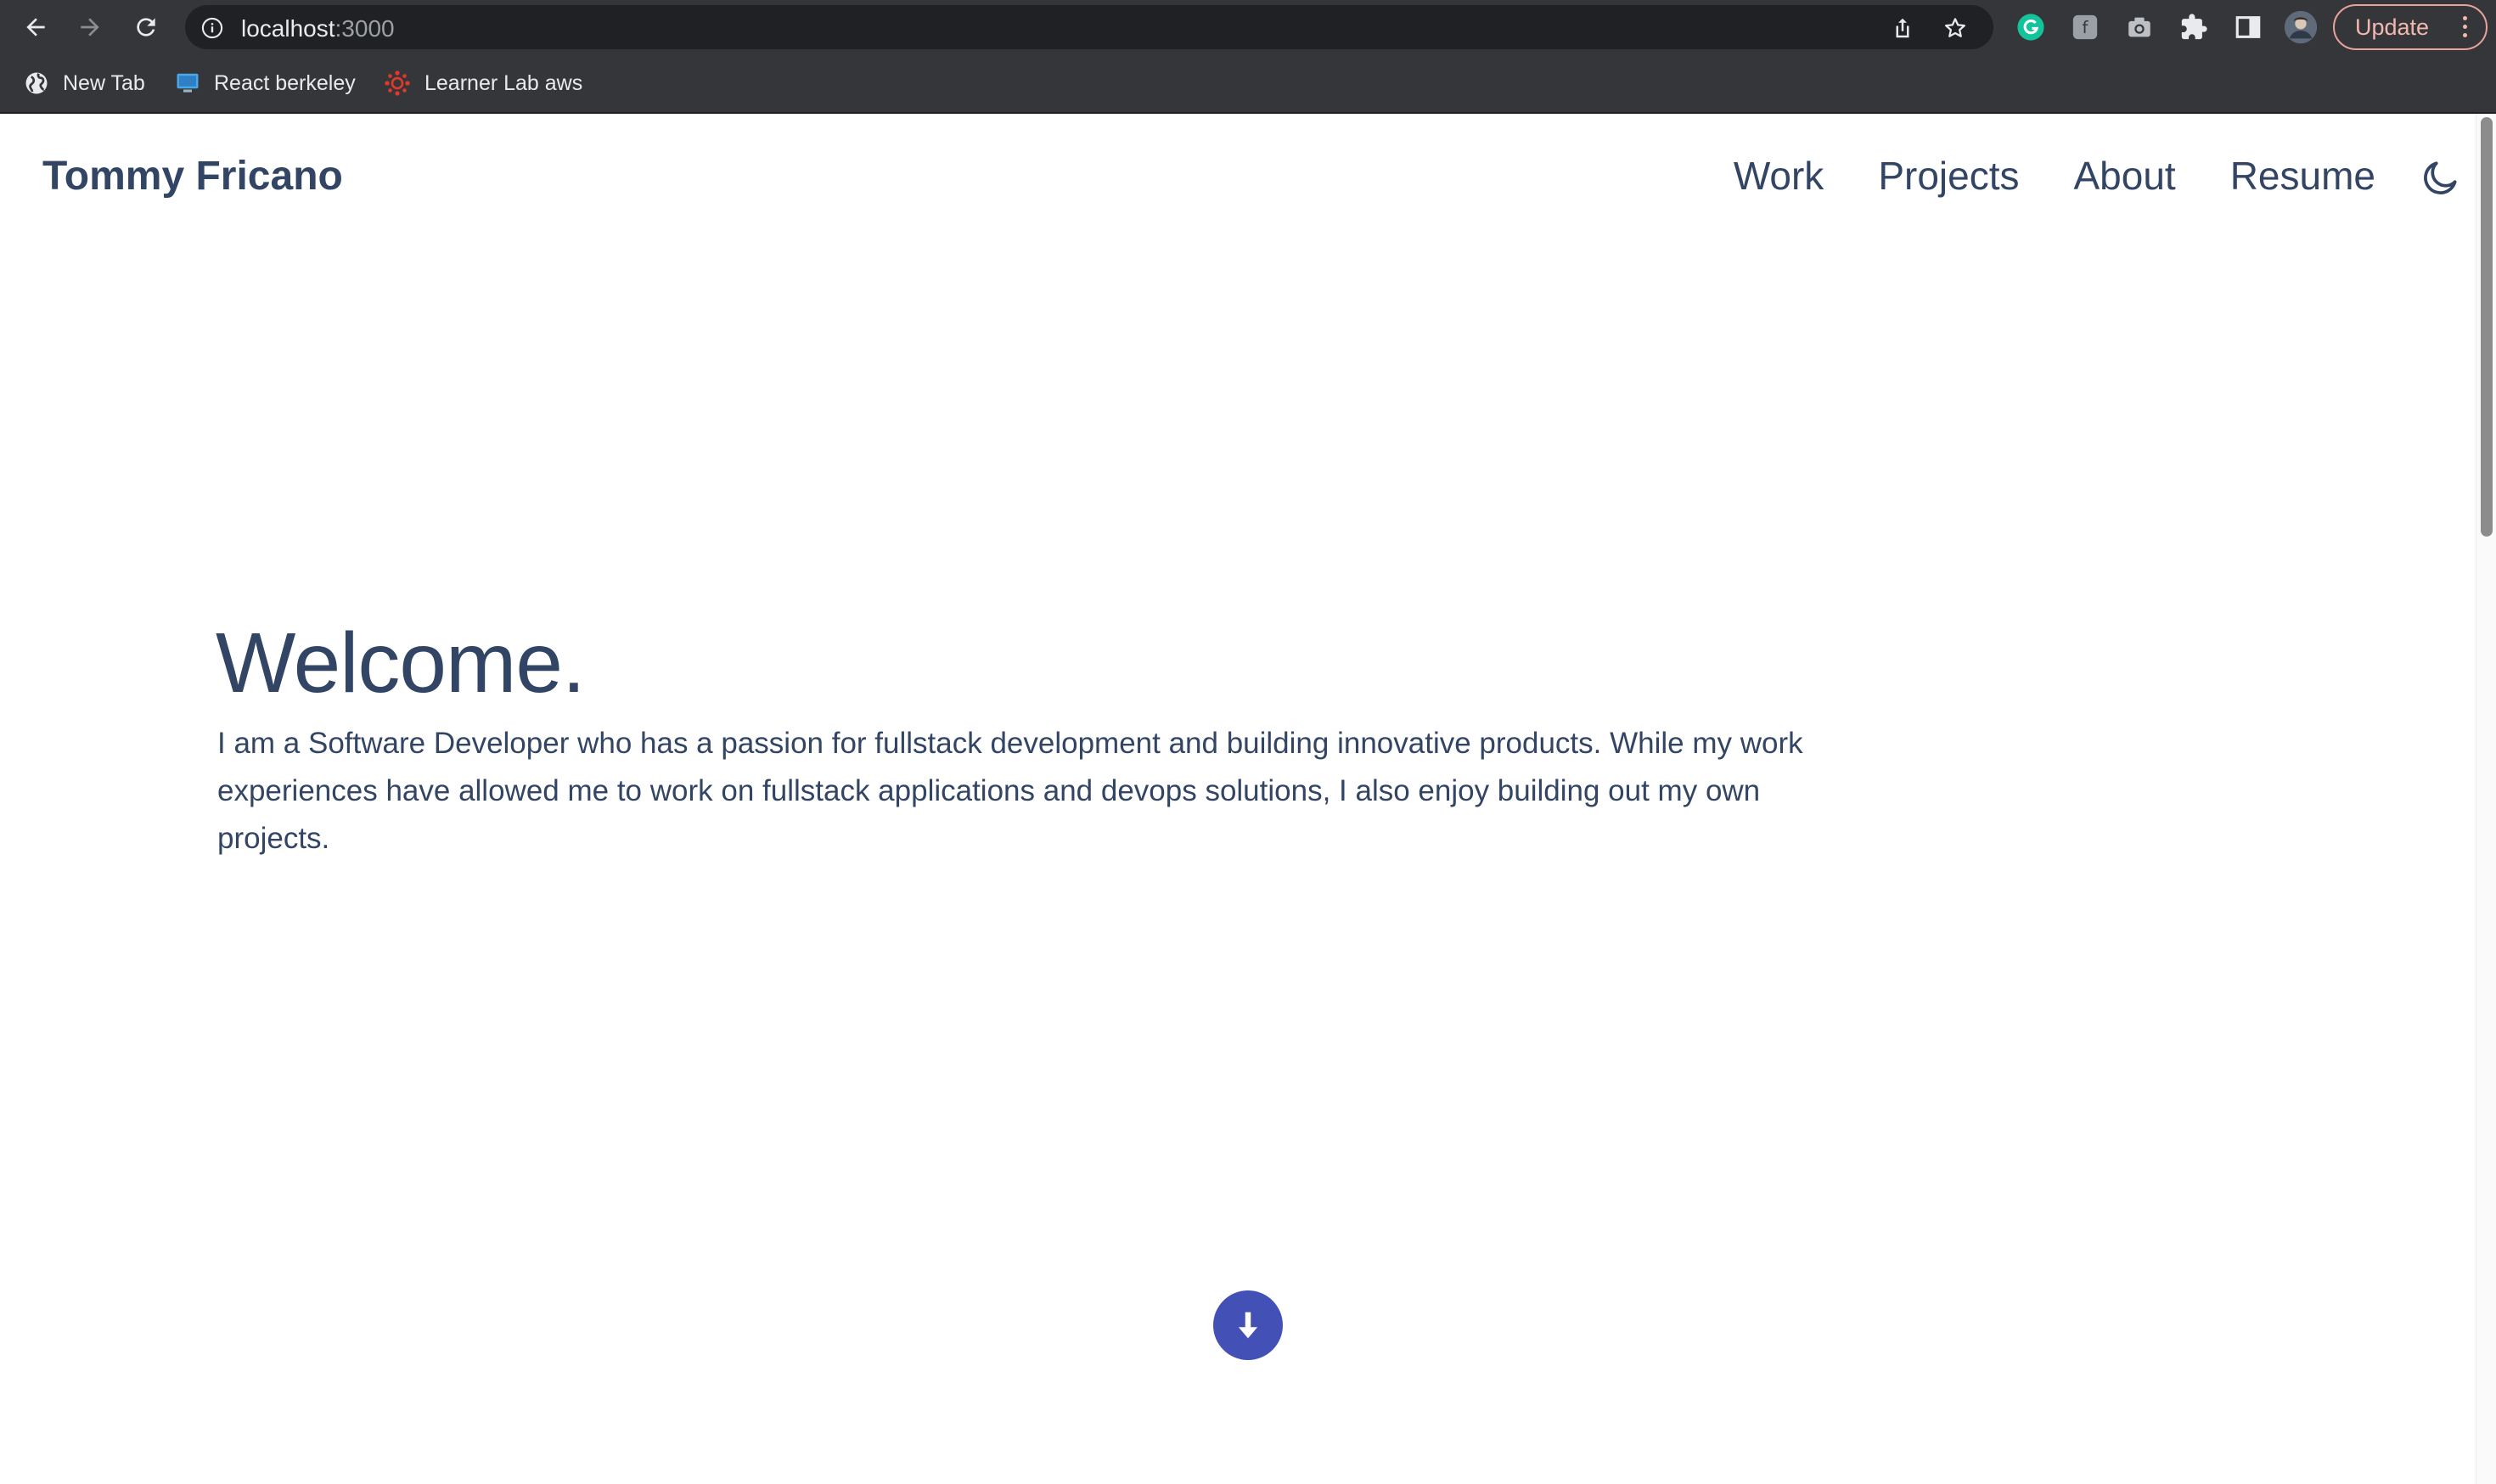  I want to click on browser-toolbar: localhost:3000 f Update, so click(1248, 27).